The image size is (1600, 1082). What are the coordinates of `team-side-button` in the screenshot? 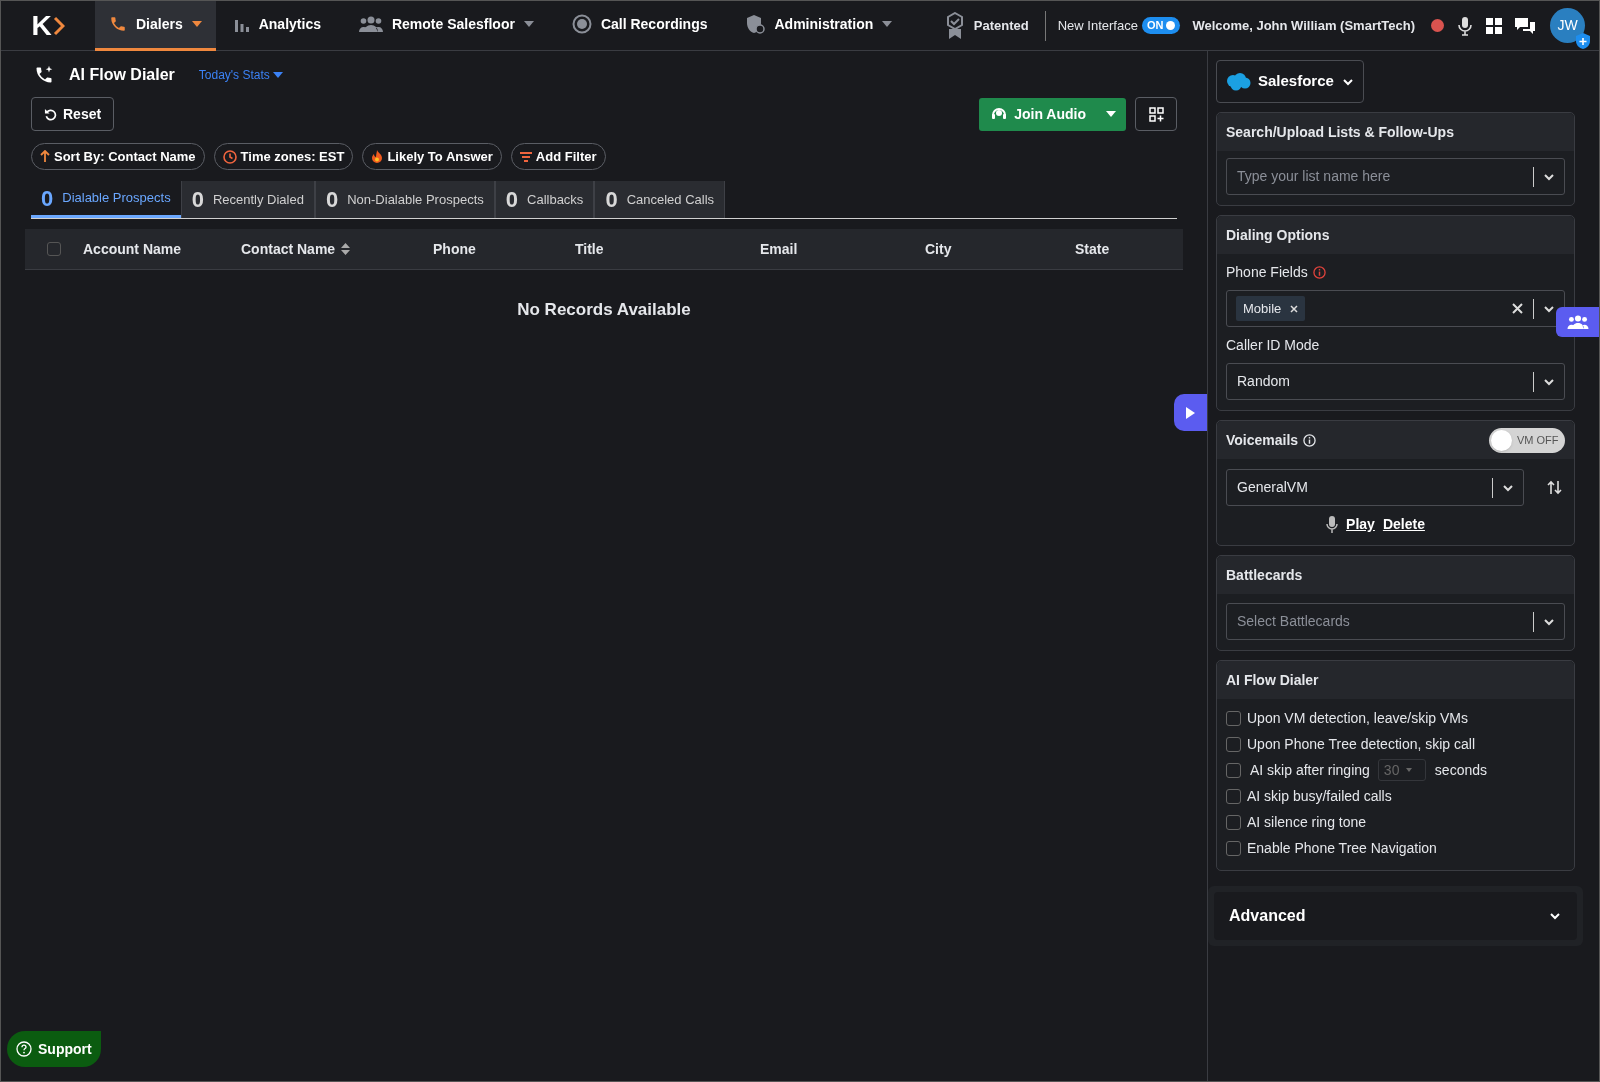 It's located at (1577, 322).